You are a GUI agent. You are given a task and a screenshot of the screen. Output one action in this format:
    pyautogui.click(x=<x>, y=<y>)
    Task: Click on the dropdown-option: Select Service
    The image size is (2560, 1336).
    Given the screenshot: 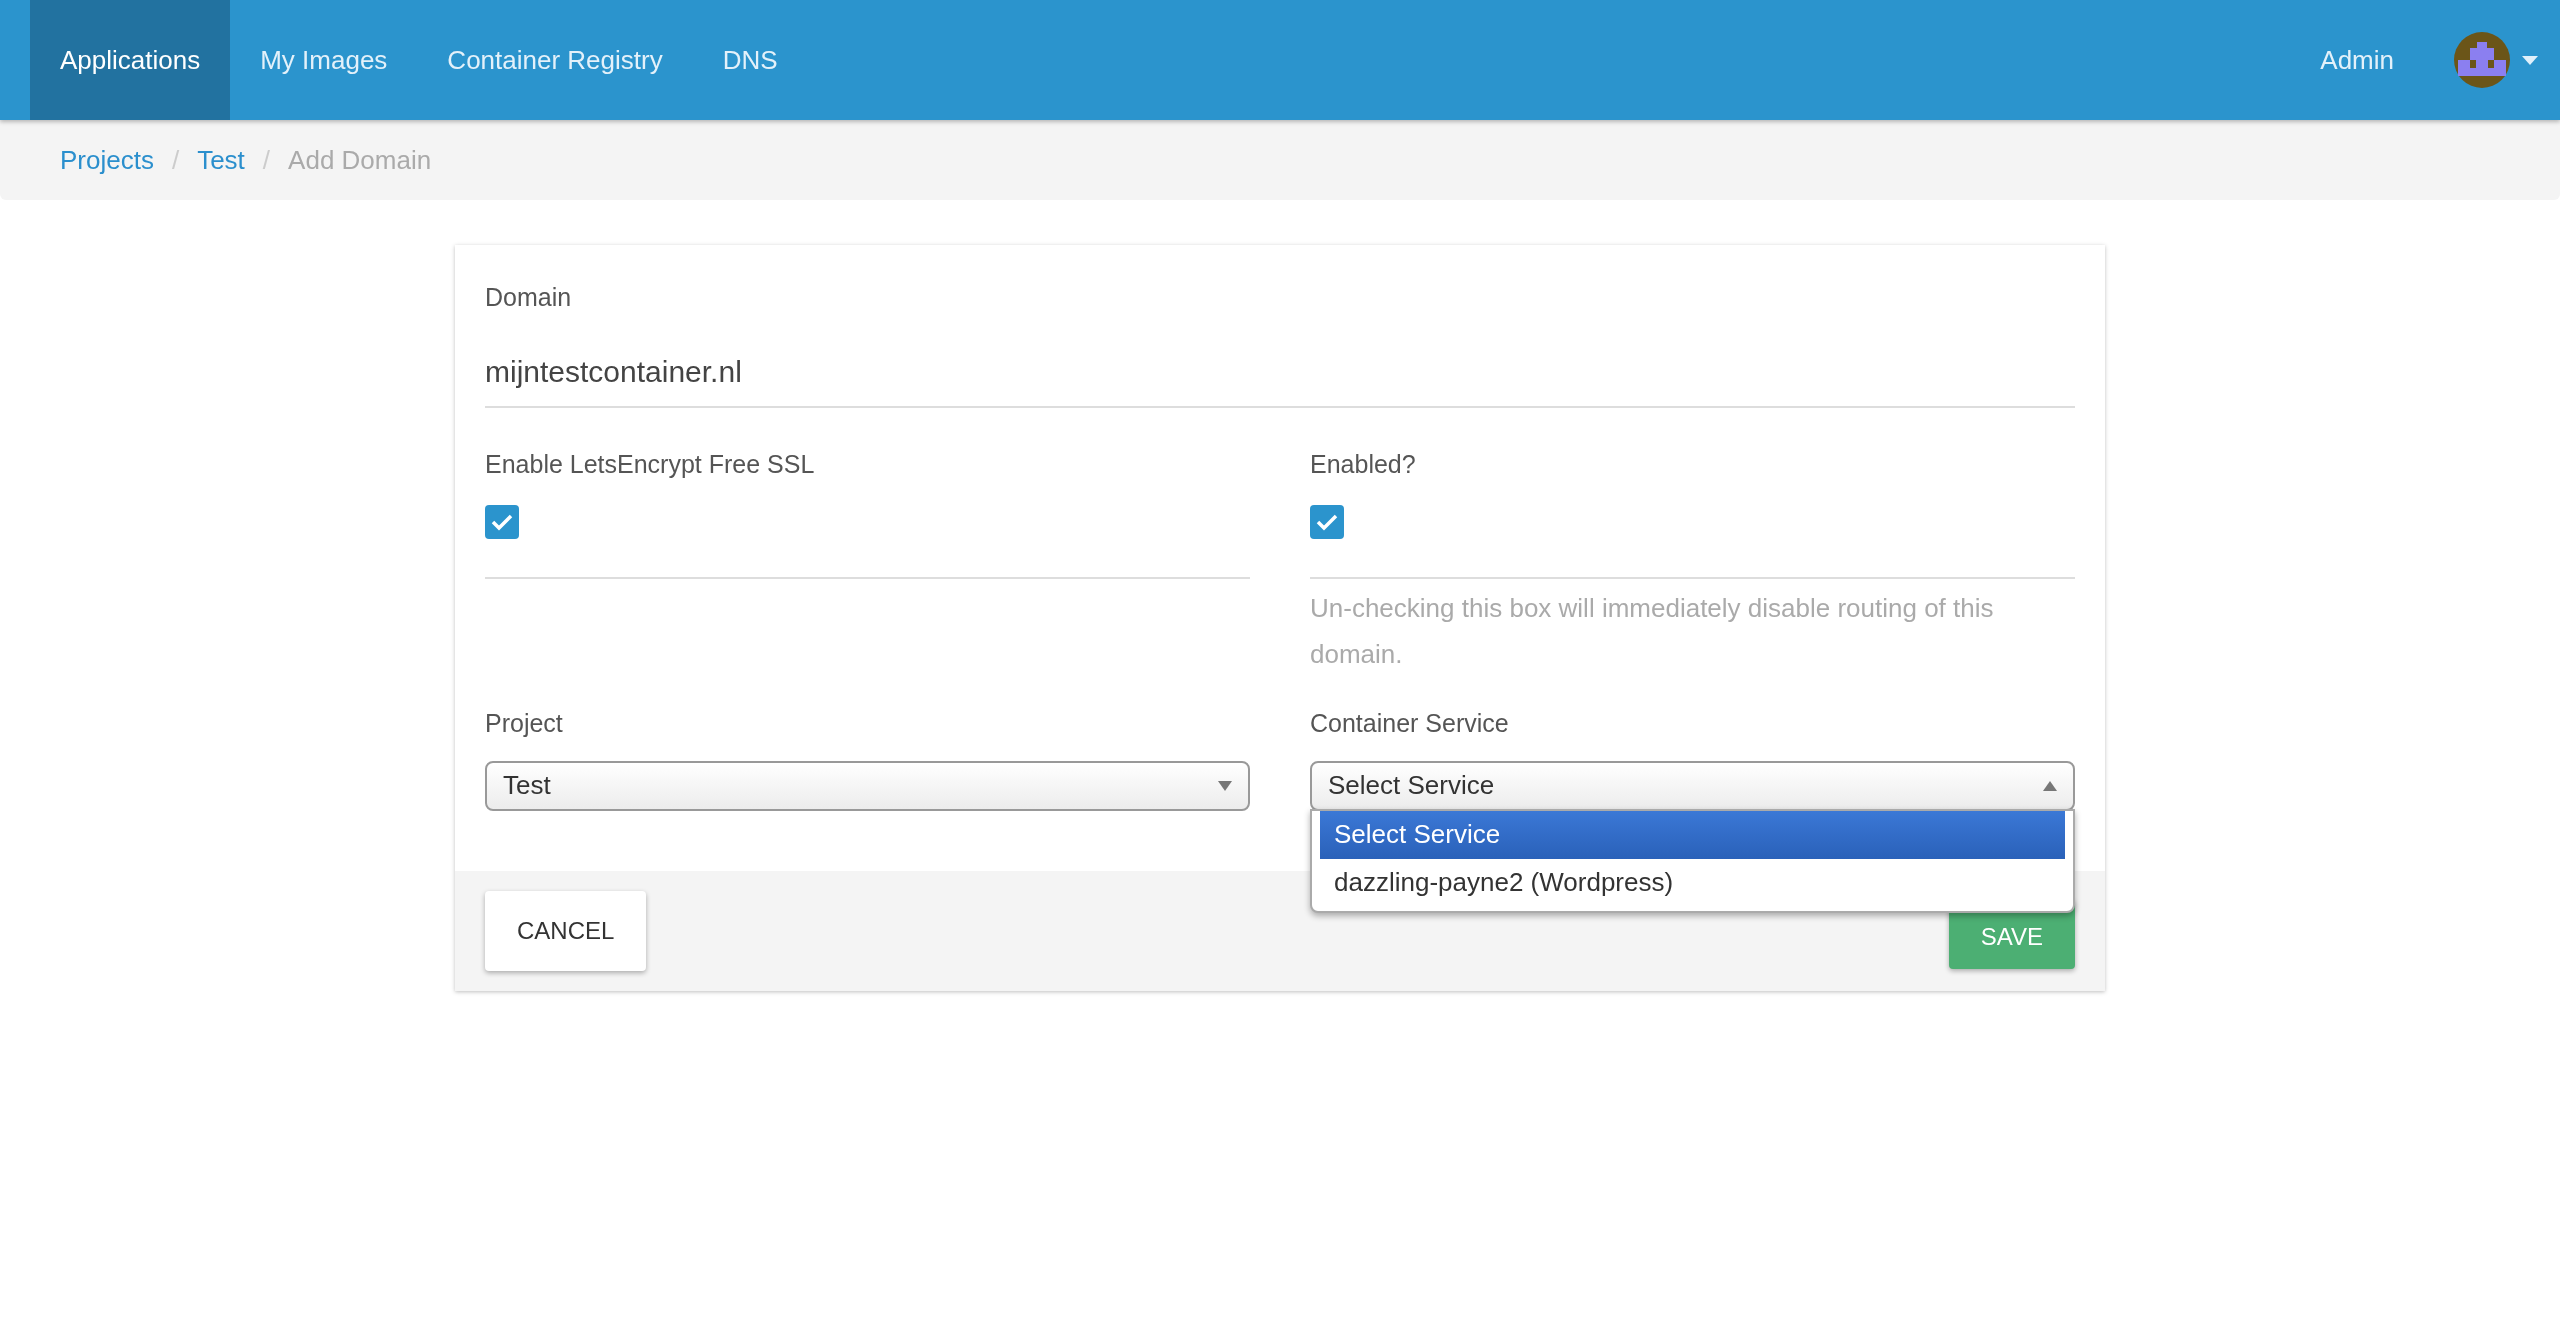 What is the action you would take?
    pyautogui.click(x=1692, y=834)
    